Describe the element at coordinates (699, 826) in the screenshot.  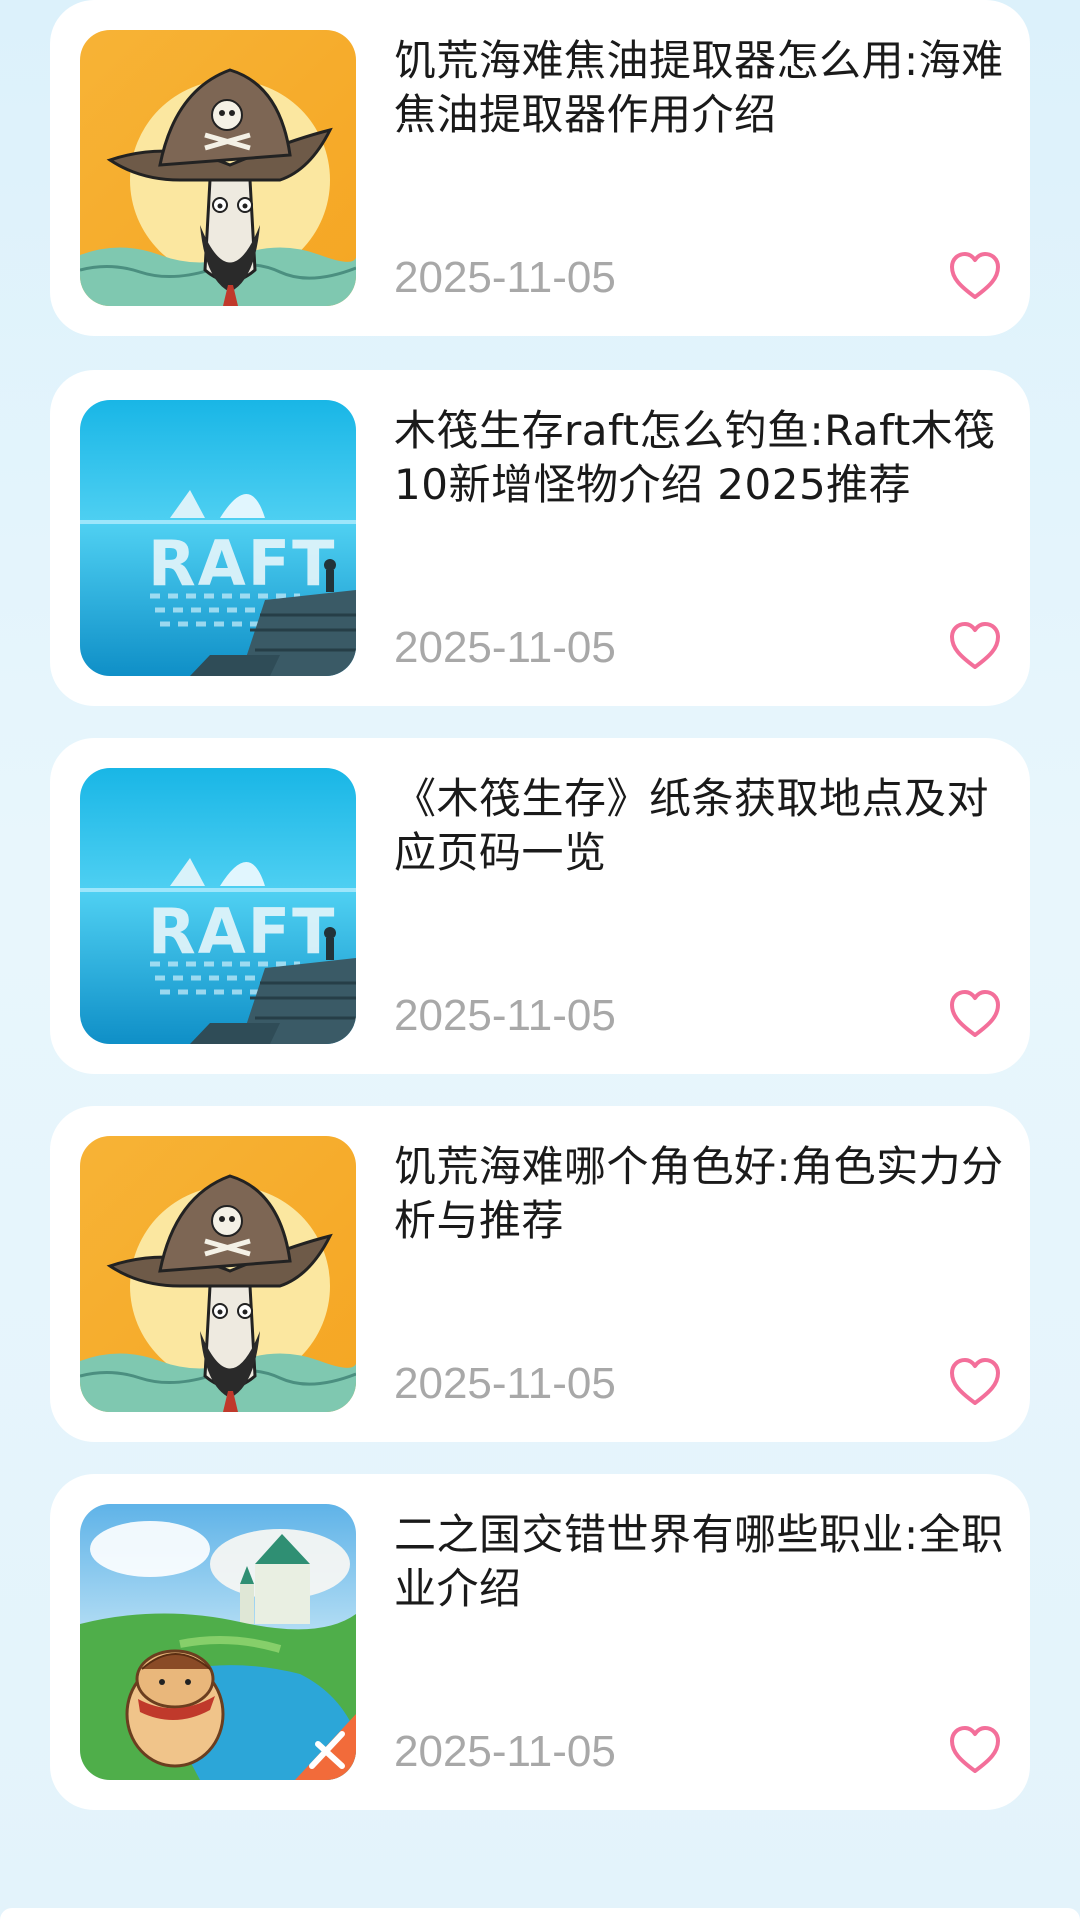
I see `article-title: 《木筏生存》纸条获取地点及对应页码一览` at that location.